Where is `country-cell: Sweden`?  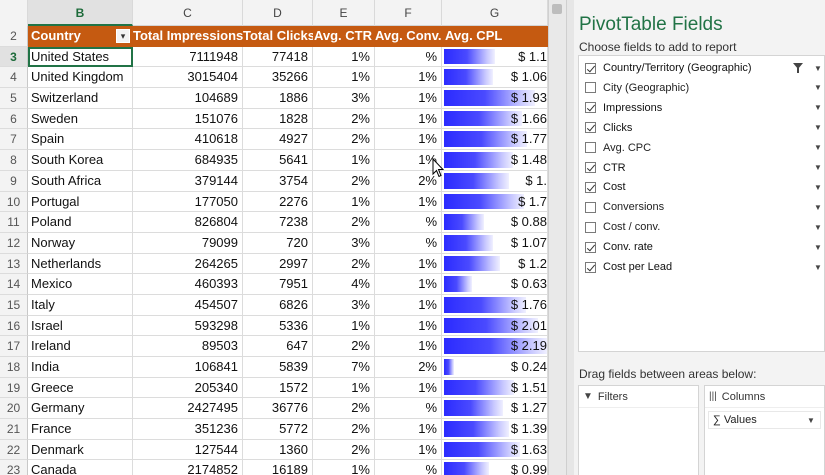
country-cell: Sweden is located at coordinates (80, 119).